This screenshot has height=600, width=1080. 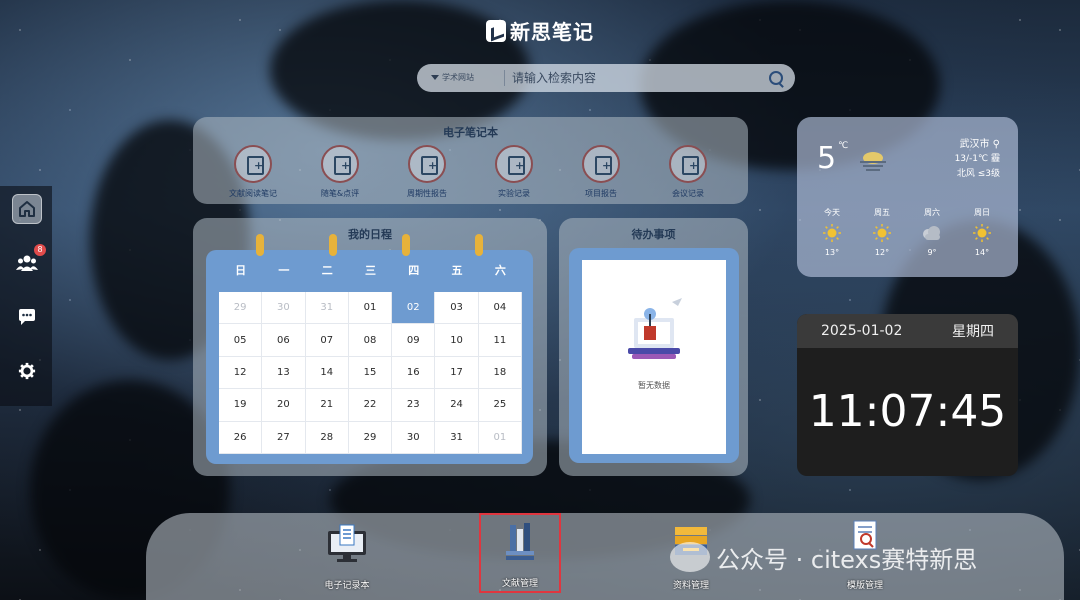 I want to click on sidebar-item-chat, so click(x=27, y=317).